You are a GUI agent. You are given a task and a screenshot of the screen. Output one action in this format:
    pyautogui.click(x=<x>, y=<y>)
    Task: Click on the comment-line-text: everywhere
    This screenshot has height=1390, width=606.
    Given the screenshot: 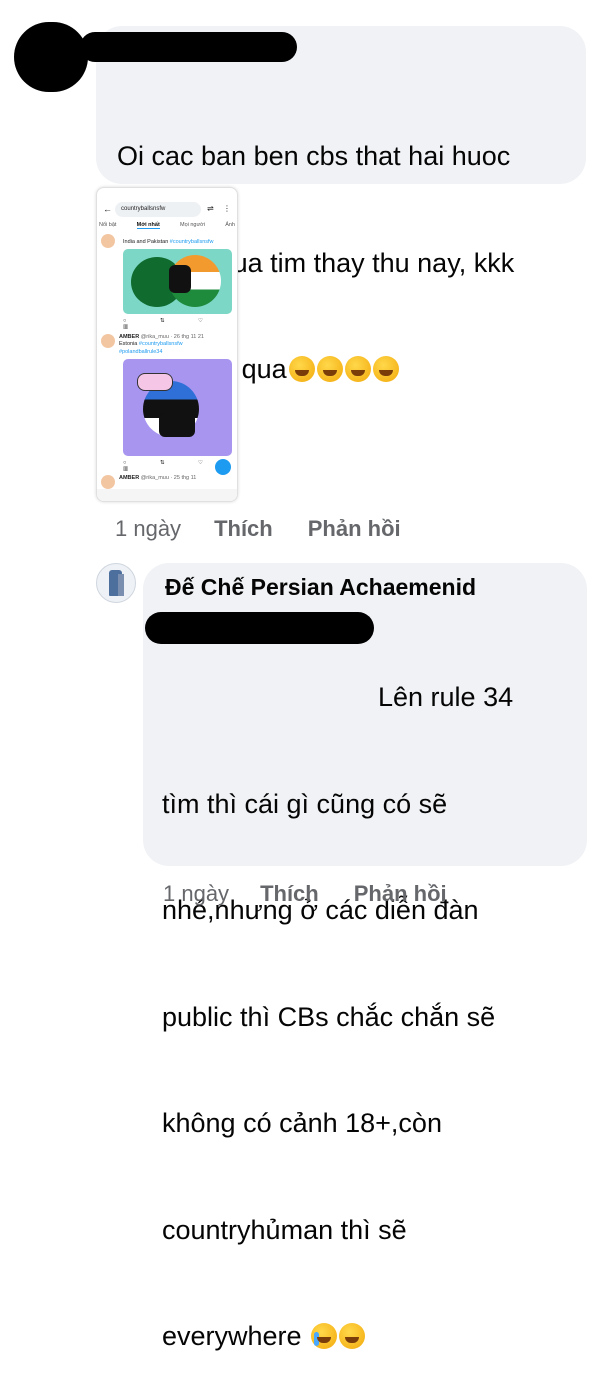 What is the action you would take?
    pyautogui.click(x=232, y=1336)
    